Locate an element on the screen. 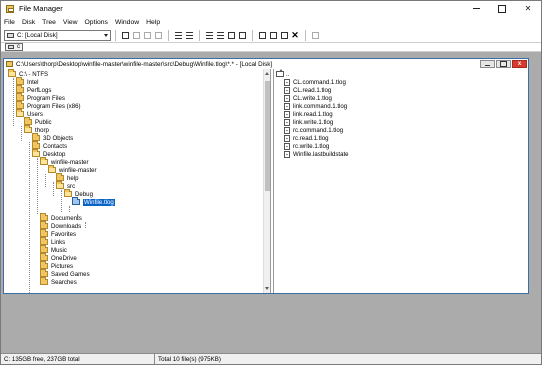 The width and height of the screenshot is (542, 365). disconnect-drive-icon is located at coordinates (136, 35).